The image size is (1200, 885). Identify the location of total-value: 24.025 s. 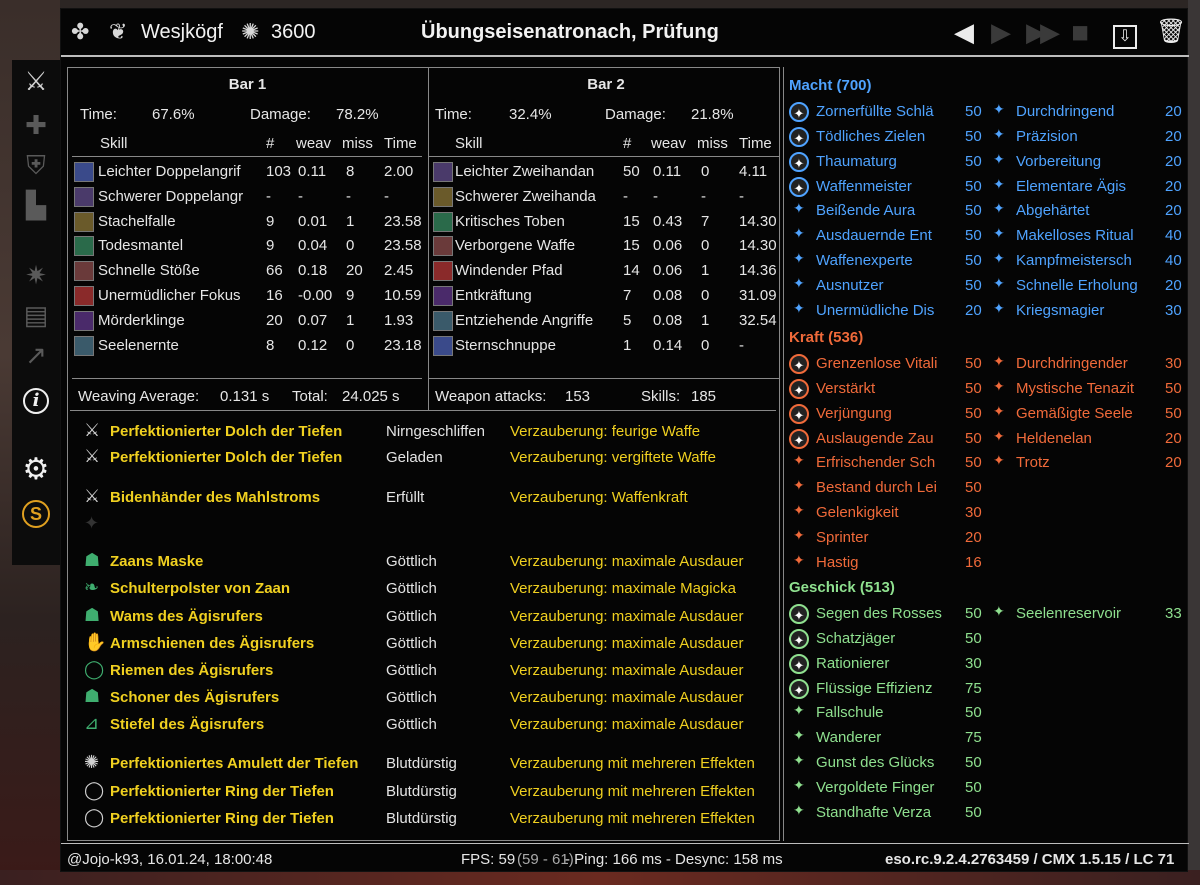
(371, 396).